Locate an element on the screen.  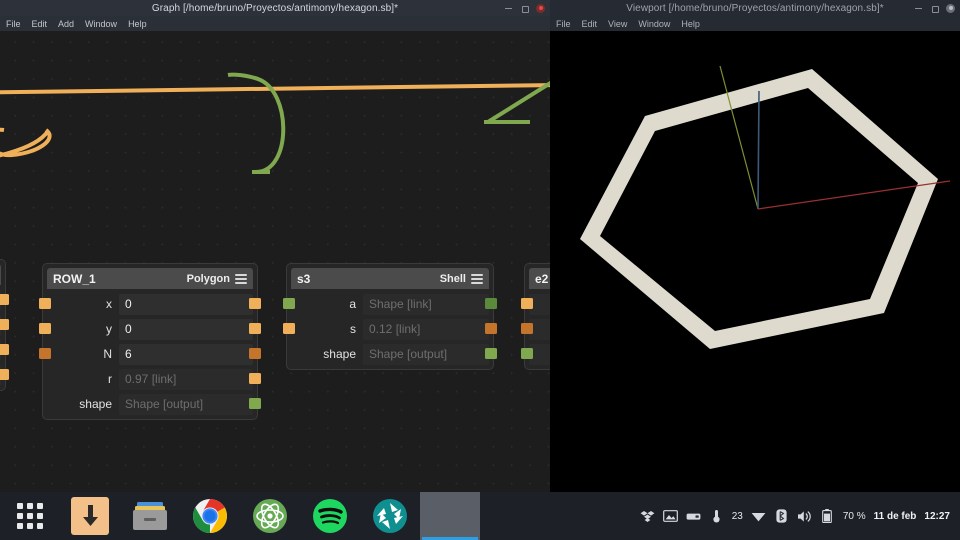
node-e2-header: e2 is located at coordinates (539, 278).